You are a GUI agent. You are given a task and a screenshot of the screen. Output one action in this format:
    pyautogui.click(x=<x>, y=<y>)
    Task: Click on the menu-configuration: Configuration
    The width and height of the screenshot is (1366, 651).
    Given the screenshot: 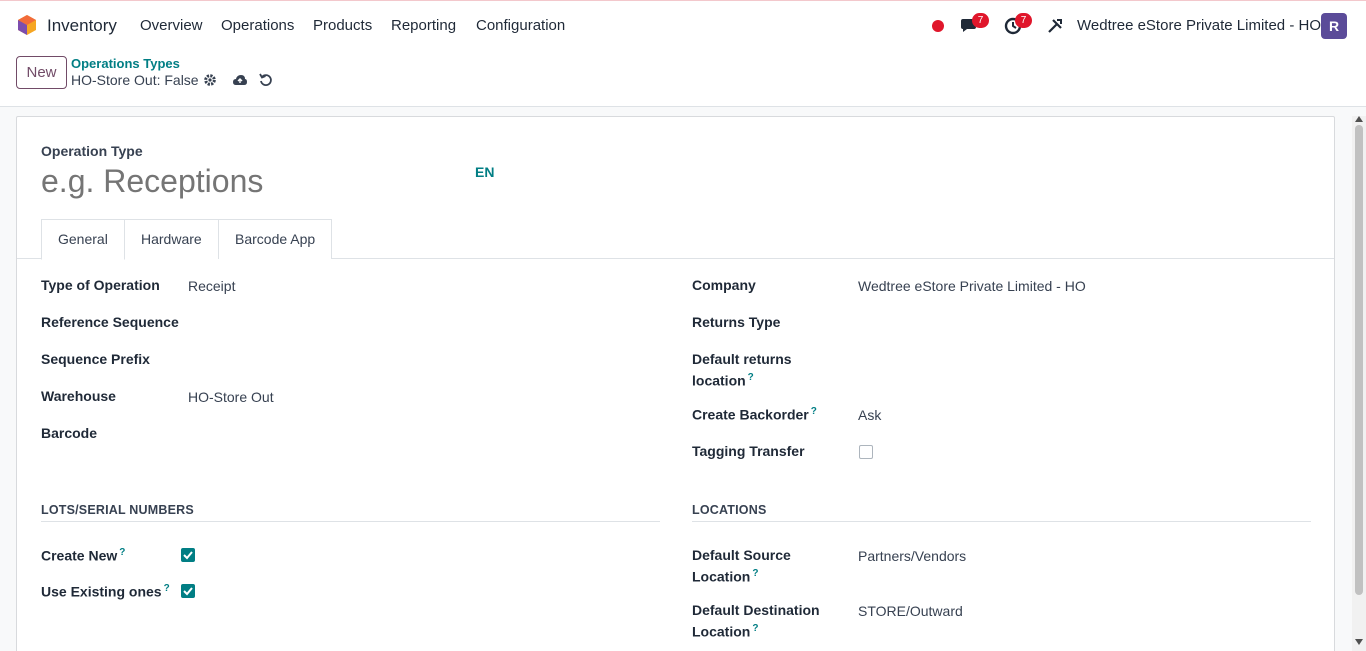 What is the action you would take?
    pyautogui.click(x=520, y=25)
    